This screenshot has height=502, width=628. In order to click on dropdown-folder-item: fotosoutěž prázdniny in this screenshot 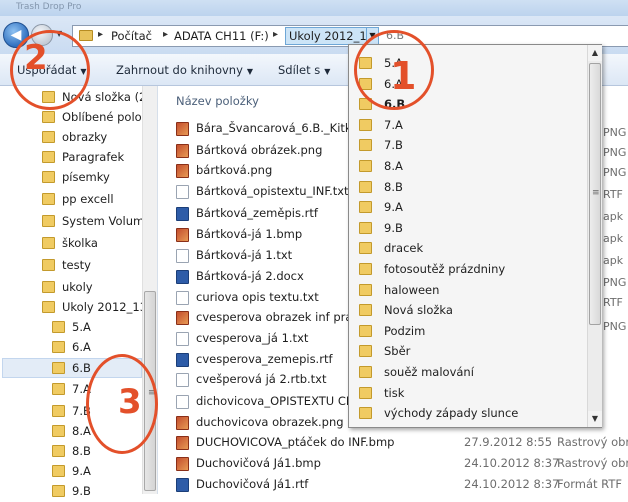, I will do `click(468, 269)`.